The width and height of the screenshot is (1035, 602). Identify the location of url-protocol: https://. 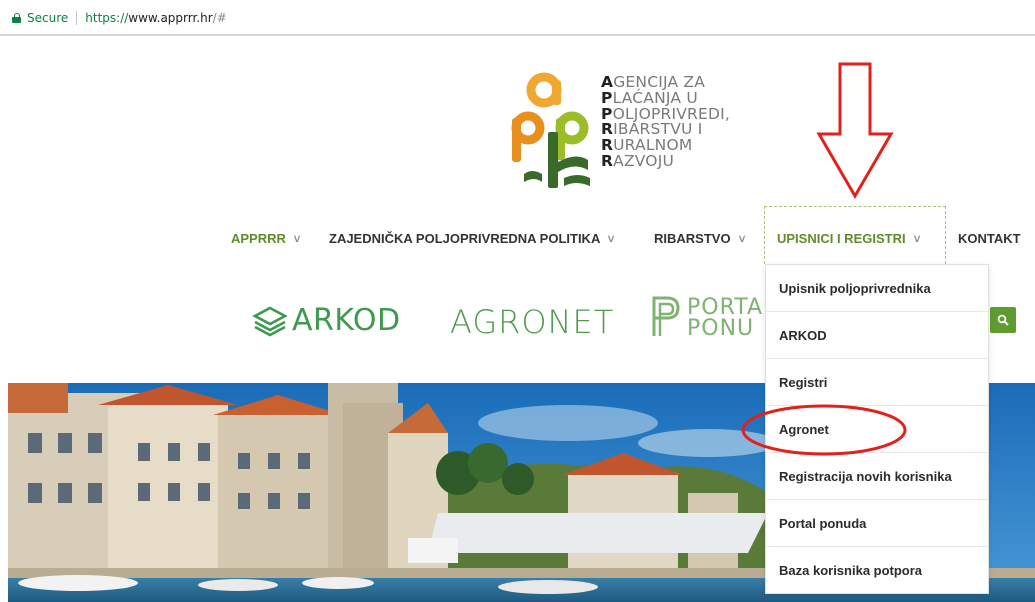
(107, 18).